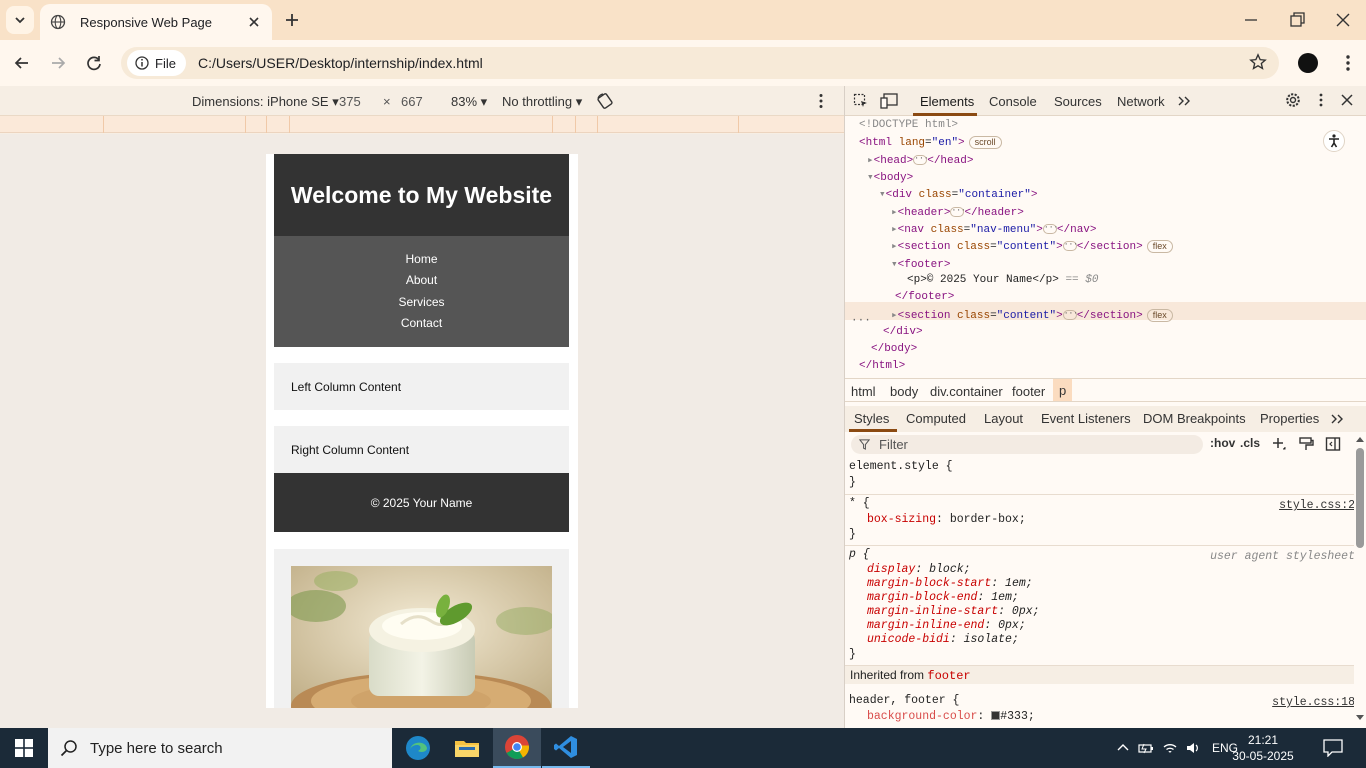  Describe the element at coordinates (254, 22) in the screenshot. I see `close-tab-icon` at that location.